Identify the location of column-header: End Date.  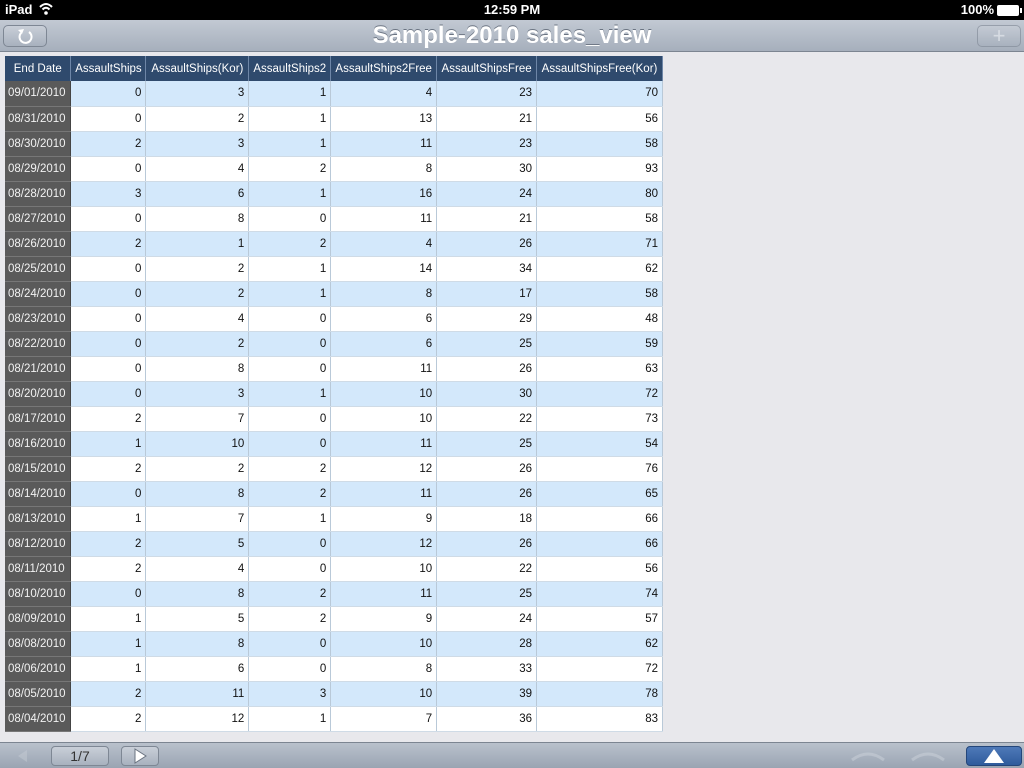
(38, 68).